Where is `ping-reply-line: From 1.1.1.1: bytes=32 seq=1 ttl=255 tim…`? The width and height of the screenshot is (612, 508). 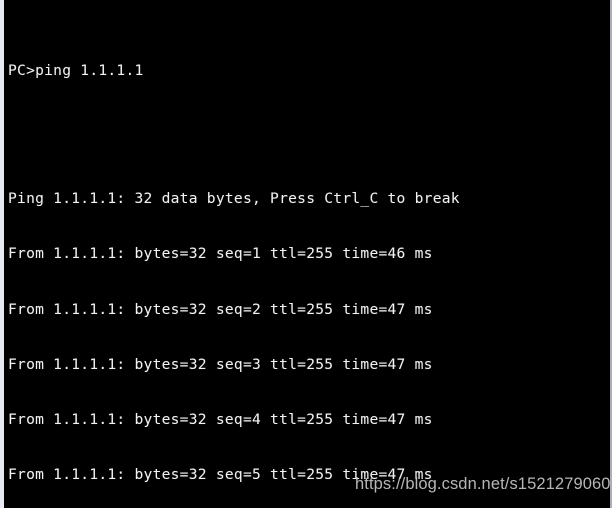
ping-reply-line: From 1.1.1.1: bytes=32 seq=1 ttl=255 tim… is located at coordinates (220, 254).